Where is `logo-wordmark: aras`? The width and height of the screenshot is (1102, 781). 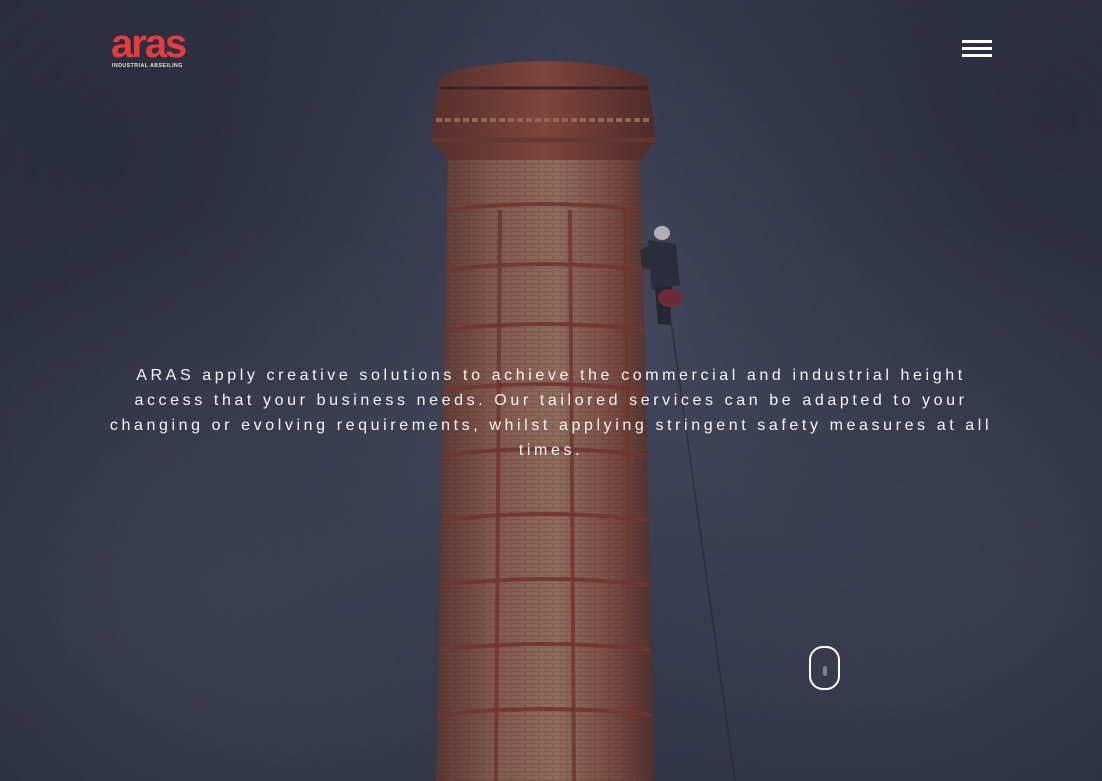 logo-wordmark: aras is located at coordinates (149, 44).